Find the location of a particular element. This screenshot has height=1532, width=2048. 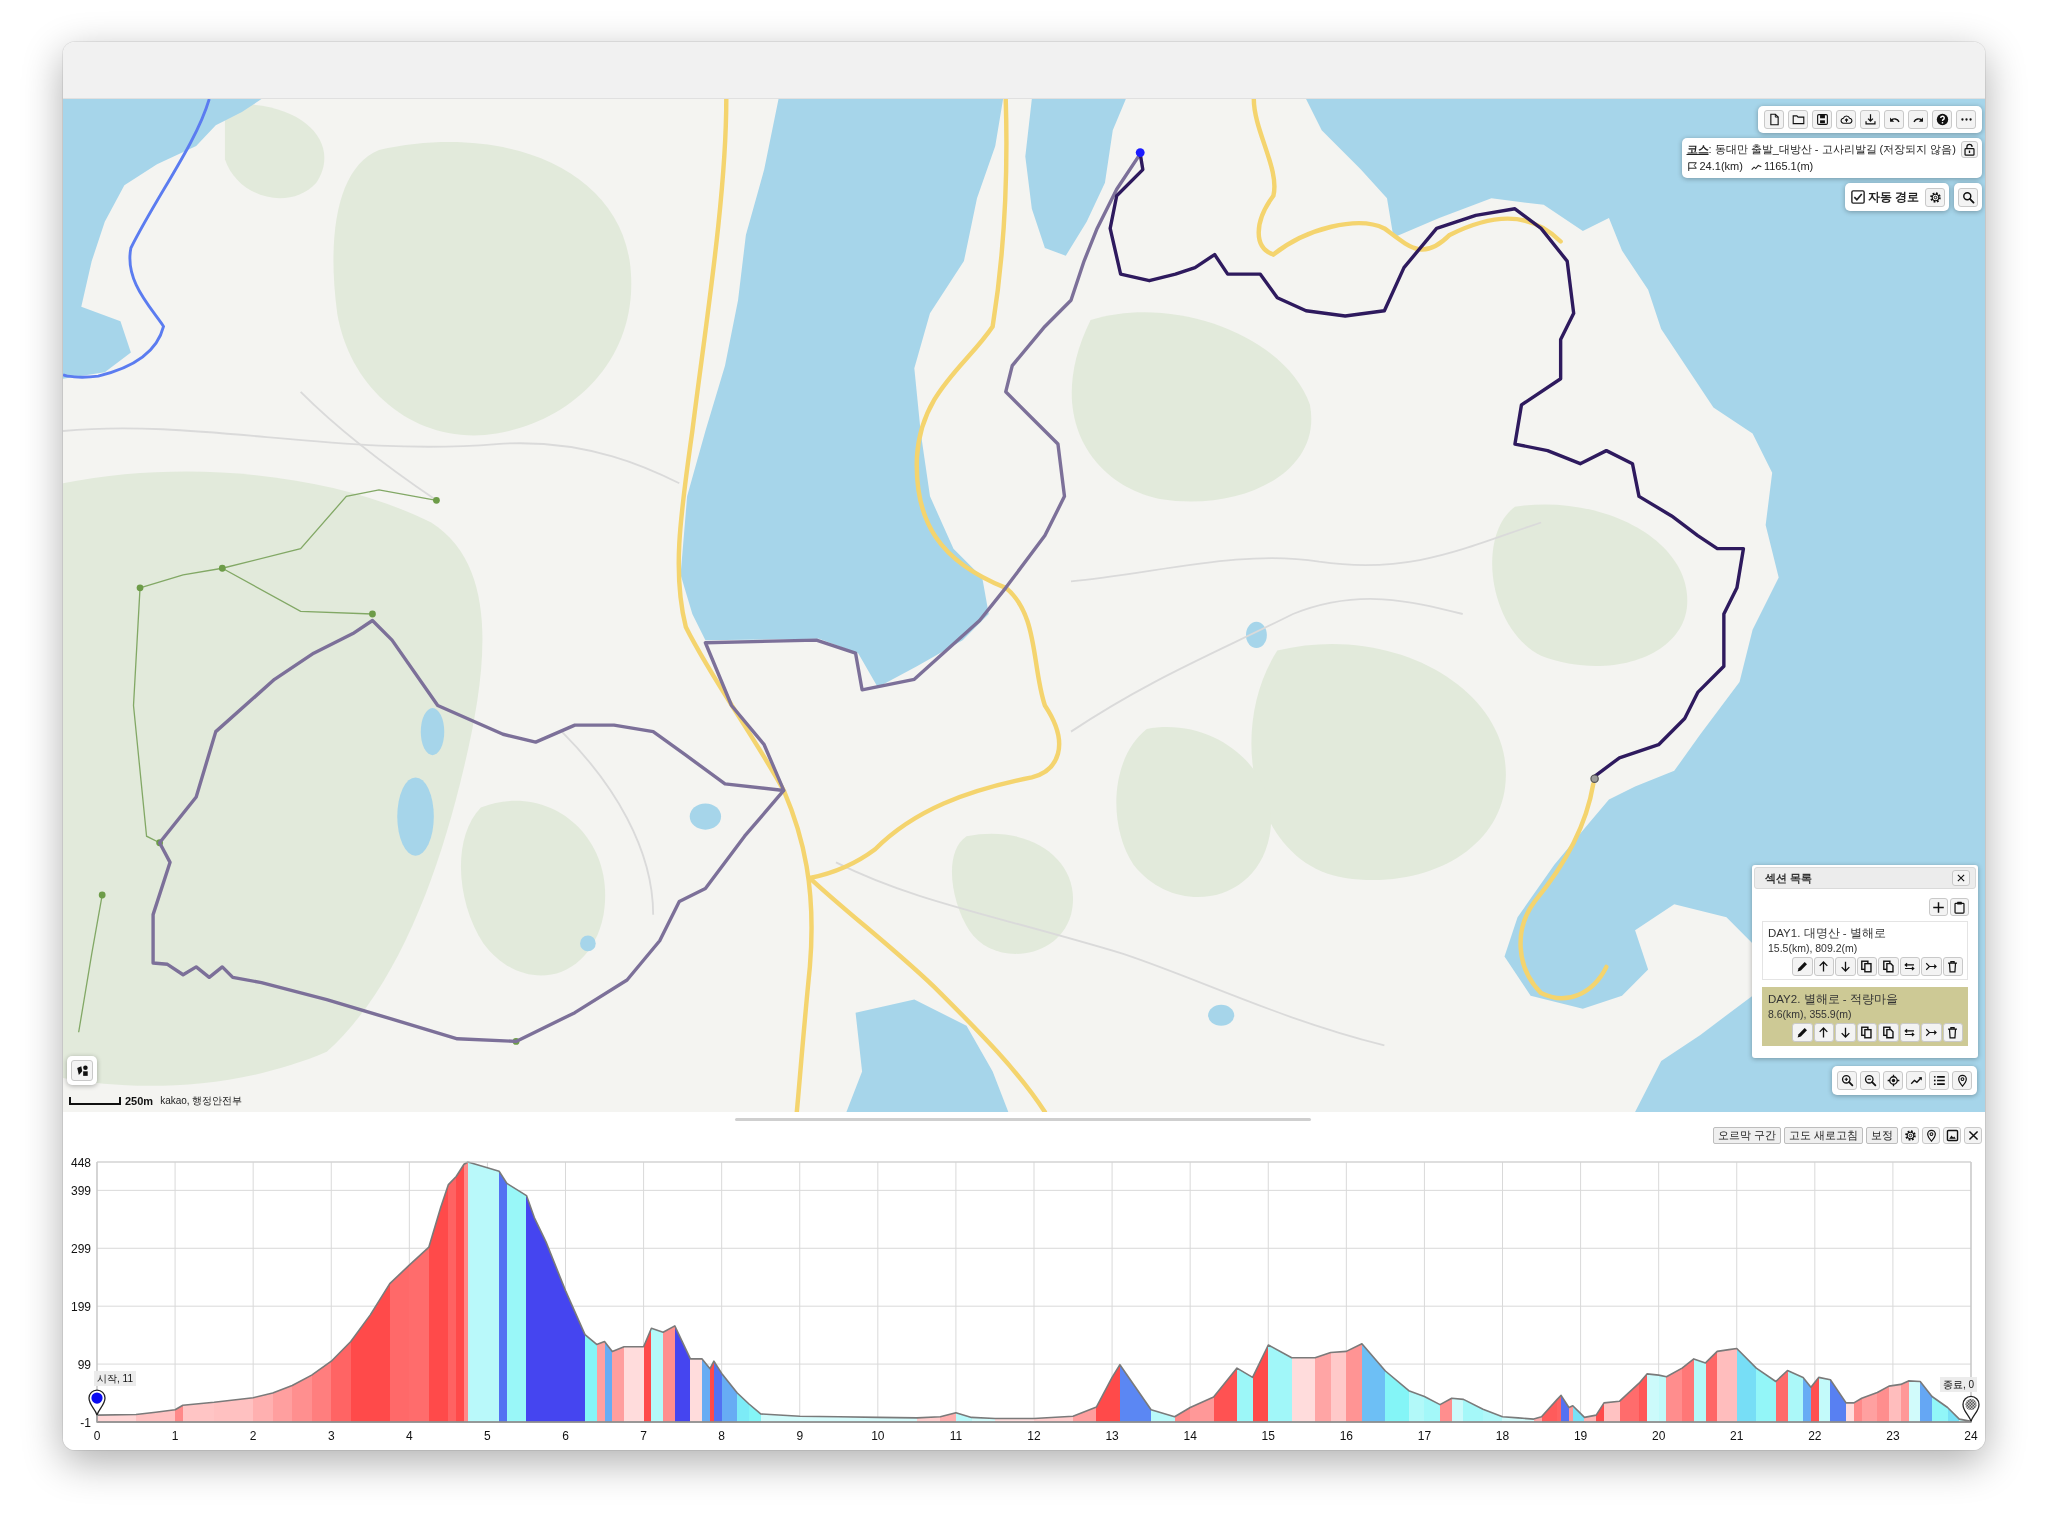

pond is located at coordinates (705, 816).